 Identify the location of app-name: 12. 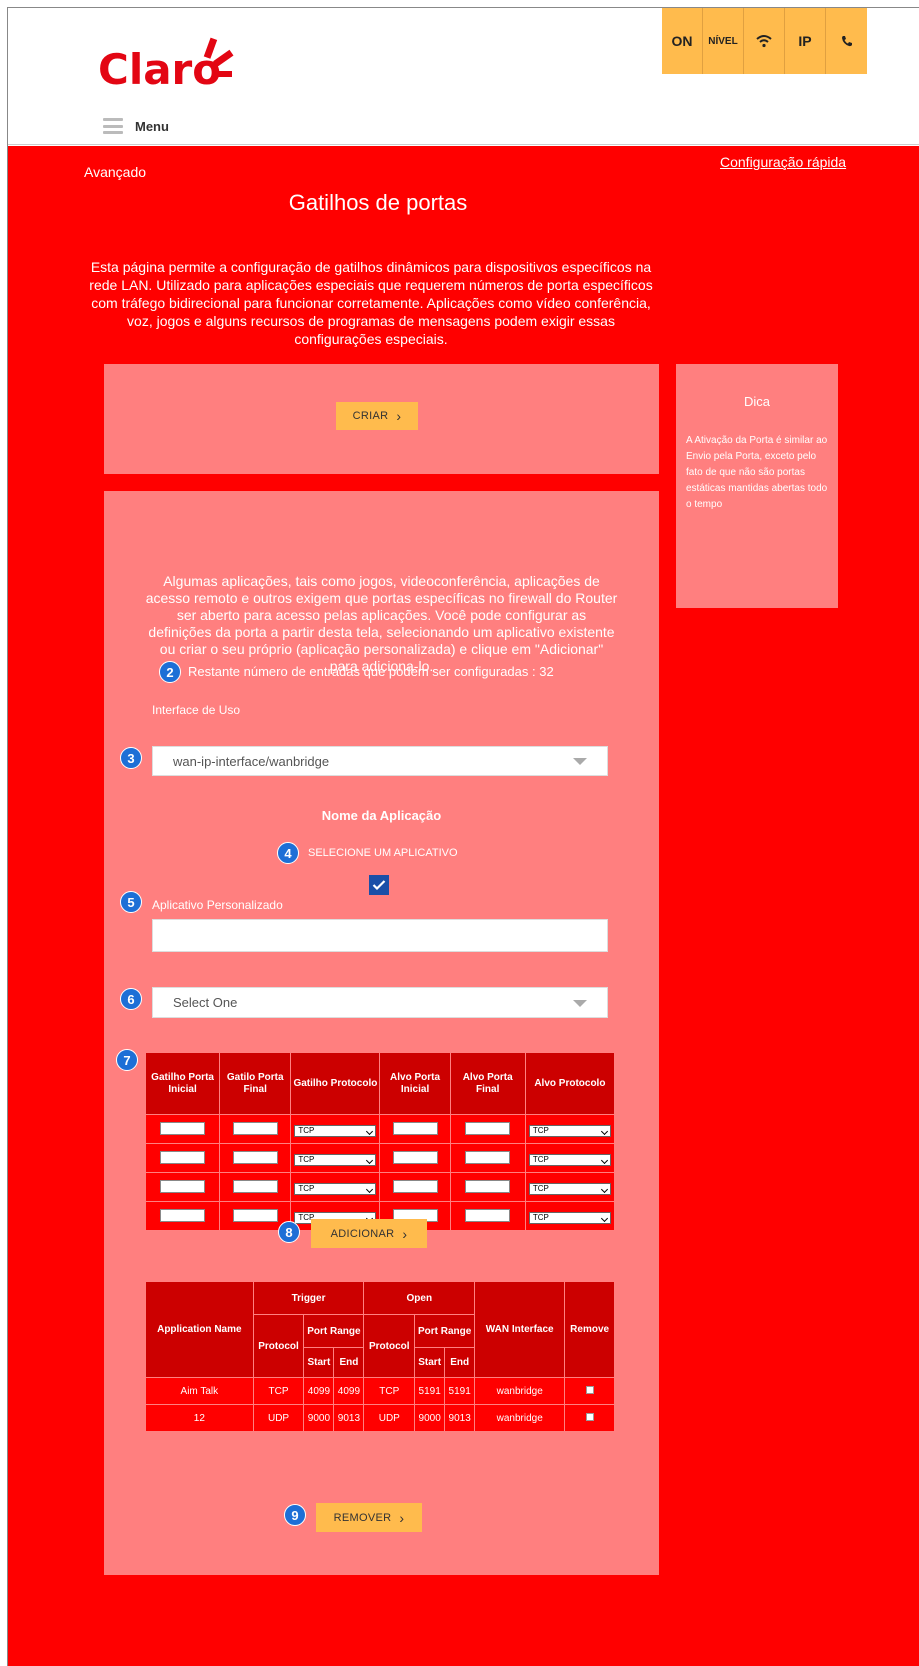
(199, 1418).